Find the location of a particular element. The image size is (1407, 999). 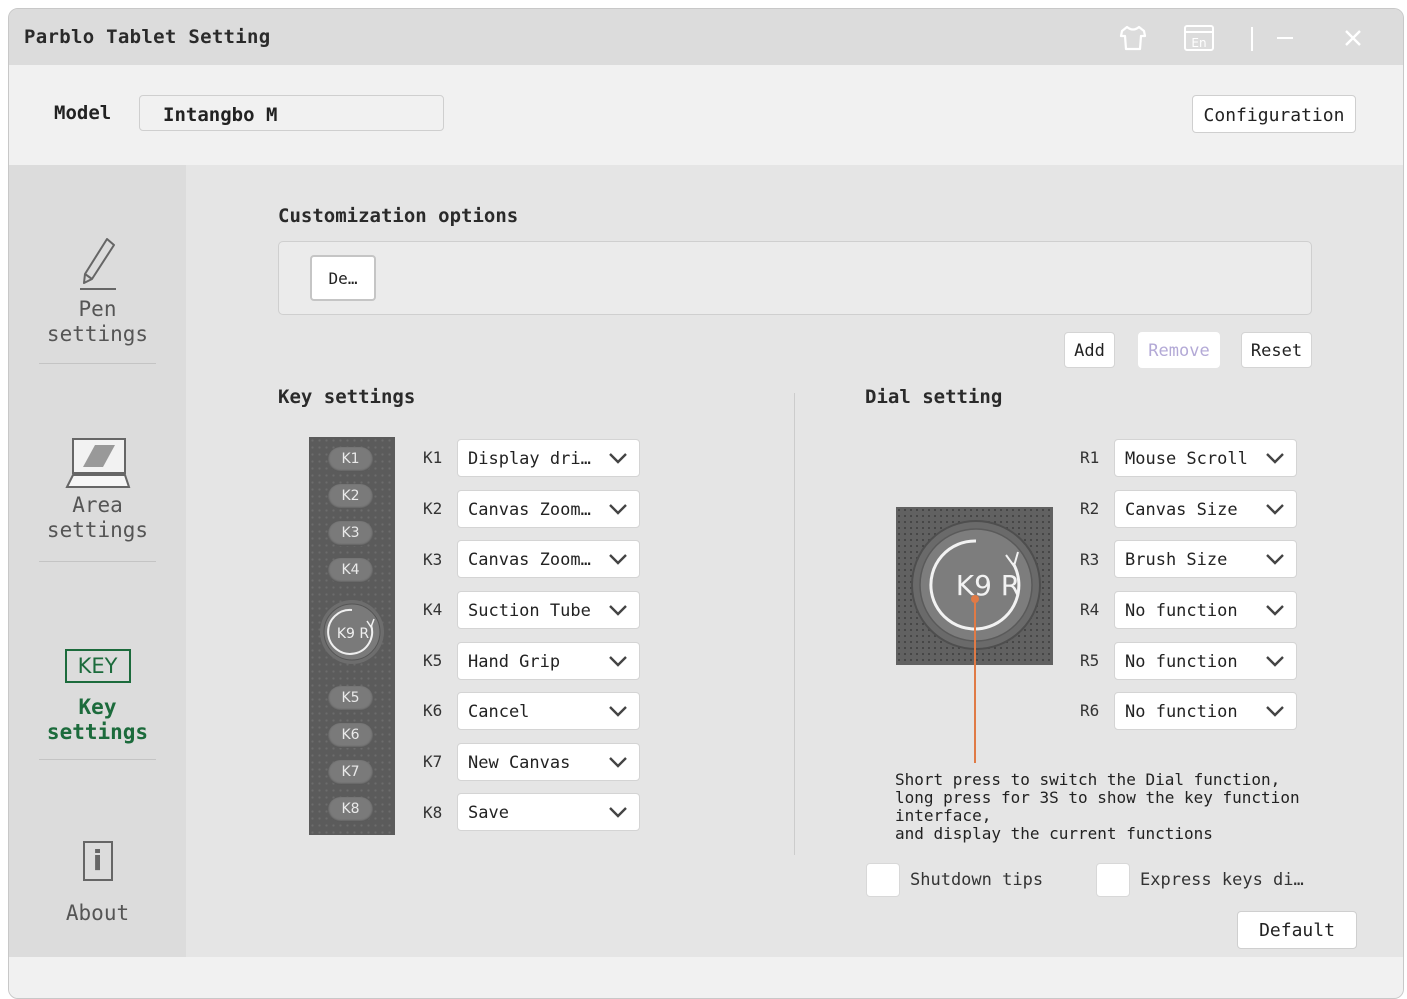

sidebar-item-about: i About is located at coordinates (97, 883).